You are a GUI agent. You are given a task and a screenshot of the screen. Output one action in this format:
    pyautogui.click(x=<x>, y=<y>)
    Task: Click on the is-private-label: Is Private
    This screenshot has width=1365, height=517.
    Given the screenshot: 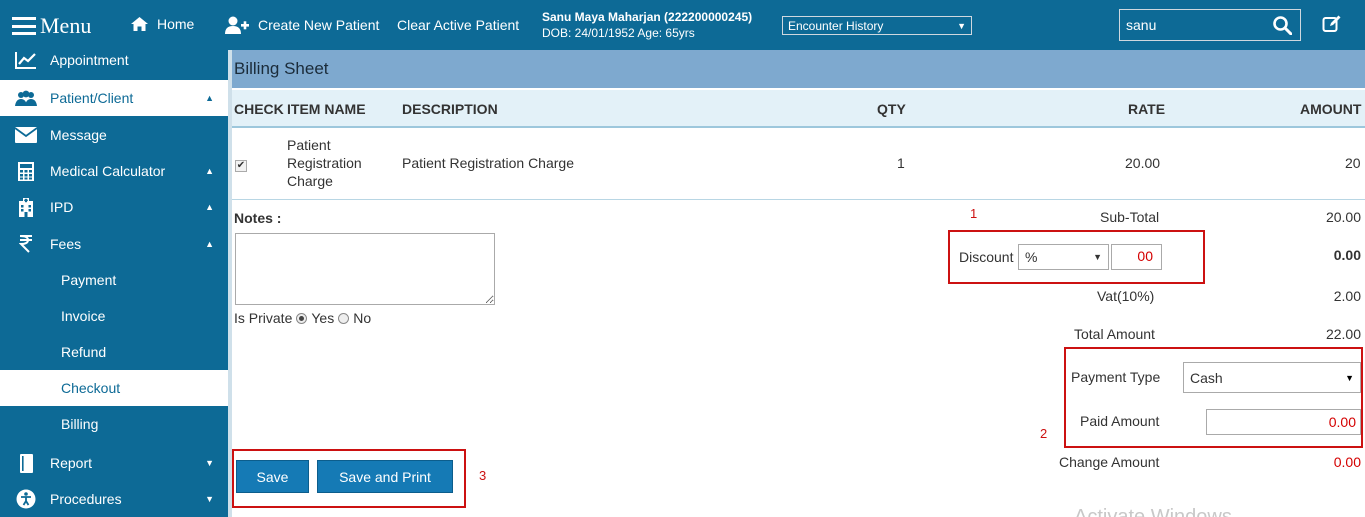 What is the action you would take?
    pyautogui.click(x=263, y=318)
    